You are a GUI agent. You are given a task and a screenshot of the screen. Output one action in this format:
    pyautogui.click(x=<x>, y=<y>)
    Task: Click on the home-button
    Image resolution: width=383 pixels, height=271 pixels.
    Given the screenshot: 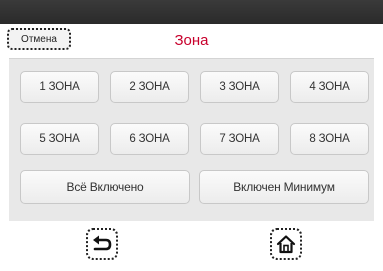 What is the action you would take?
    pyautogui.click(x=286, y=244)
    